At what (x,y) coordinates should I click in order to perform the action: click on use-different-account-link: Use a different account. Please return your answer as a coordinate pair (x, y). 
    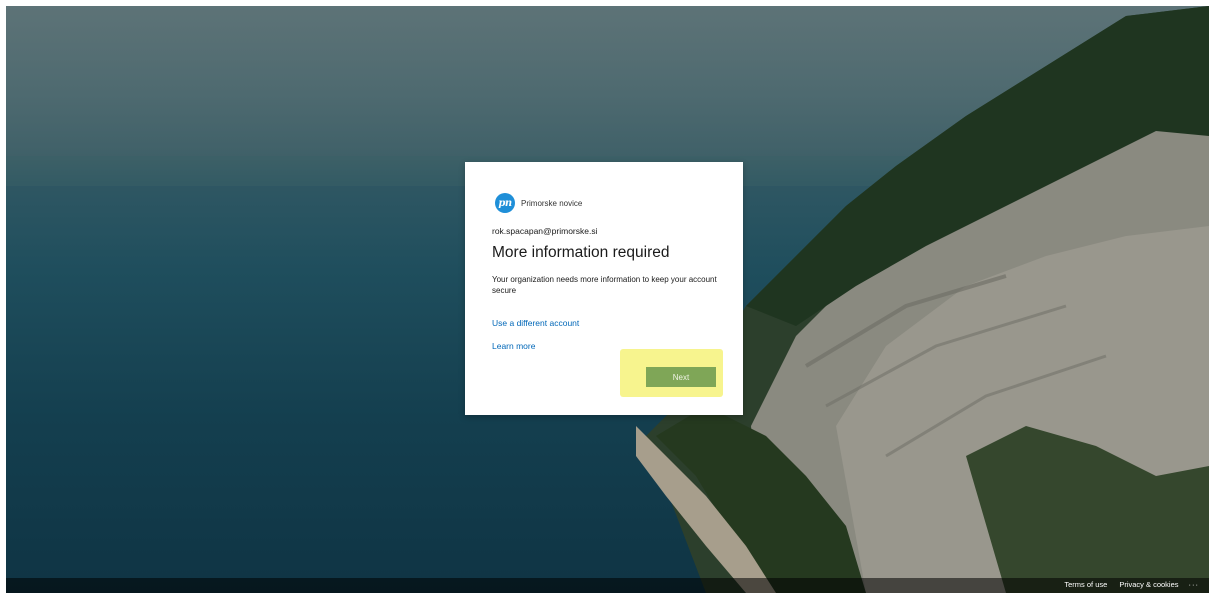
    Looking at the image, I should click on (535, 323).